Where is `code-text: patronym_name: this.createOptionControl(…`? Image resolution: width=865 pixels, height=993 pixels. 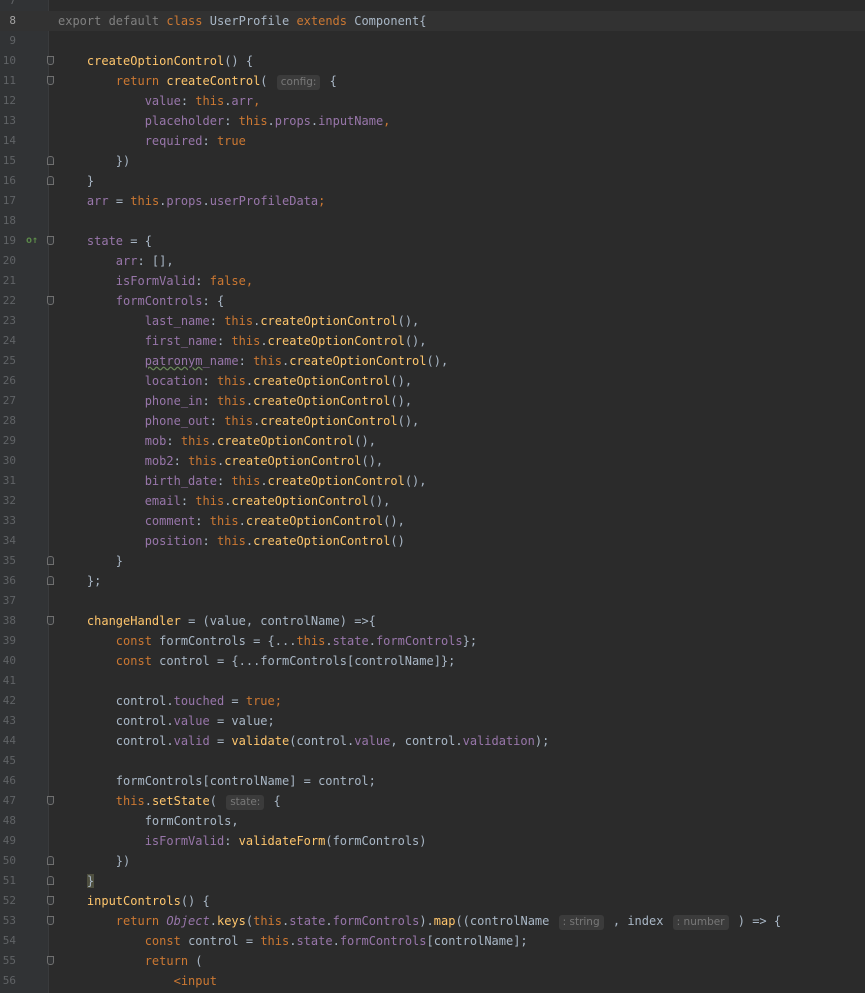
code-text: patronym_name: this.createOptionControl(… is located at coordinates (253, 361).